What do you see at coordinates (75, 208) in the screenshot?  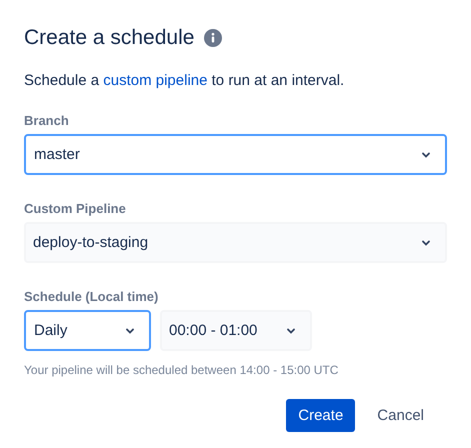 I see `field-label: Custom Pipeline` at bounding box center [75, 208].